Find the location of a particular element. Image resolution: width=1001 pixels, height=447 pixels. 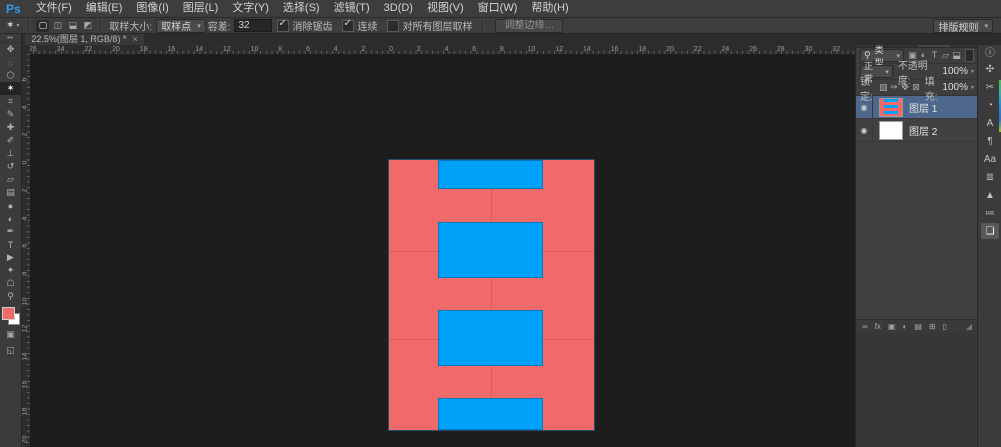

ruler-label: 8 is located at coordinates (280, 49).